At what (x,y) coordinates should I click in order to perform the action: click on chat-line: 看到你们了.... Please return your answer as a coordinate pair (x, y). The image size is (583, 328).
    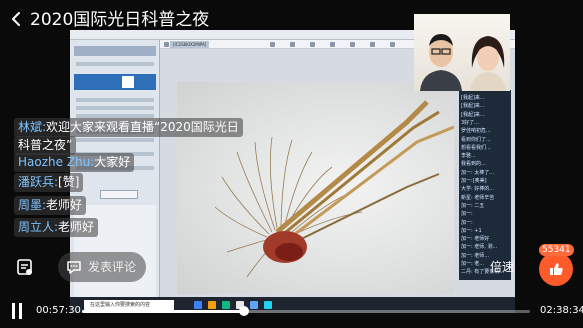
    Looking at the image, I should click on (476, 139).